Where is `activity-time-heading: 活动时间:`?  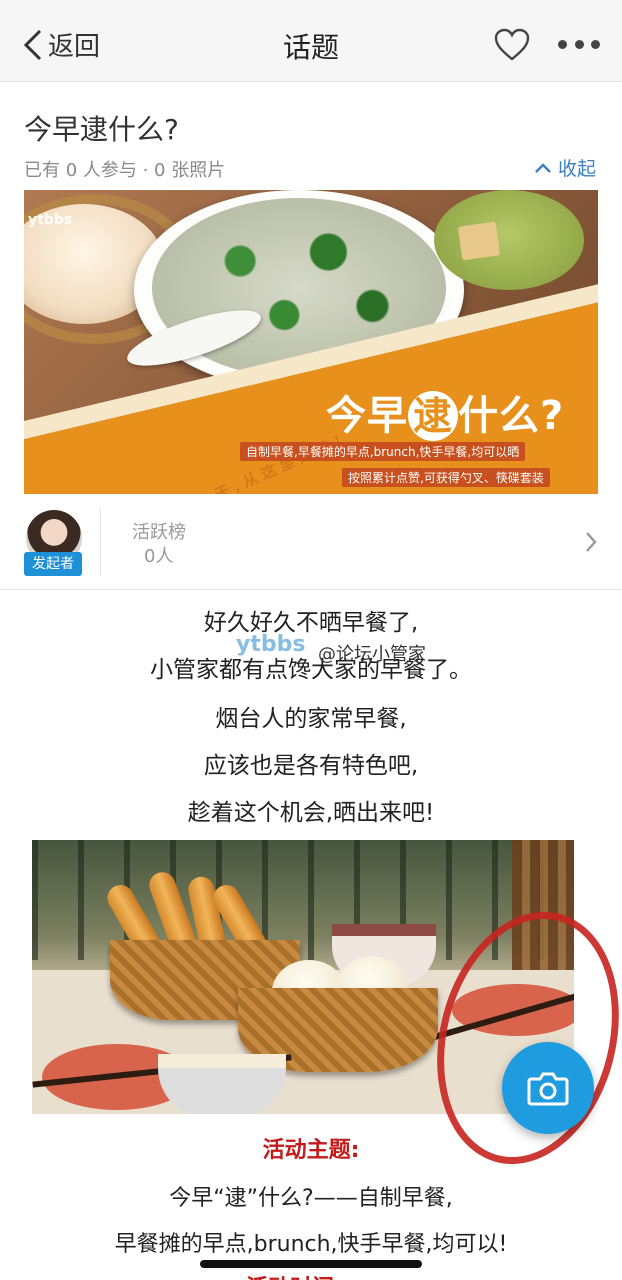 activity-time-heading: 活动时间: is located at coordinates (294, 1275).